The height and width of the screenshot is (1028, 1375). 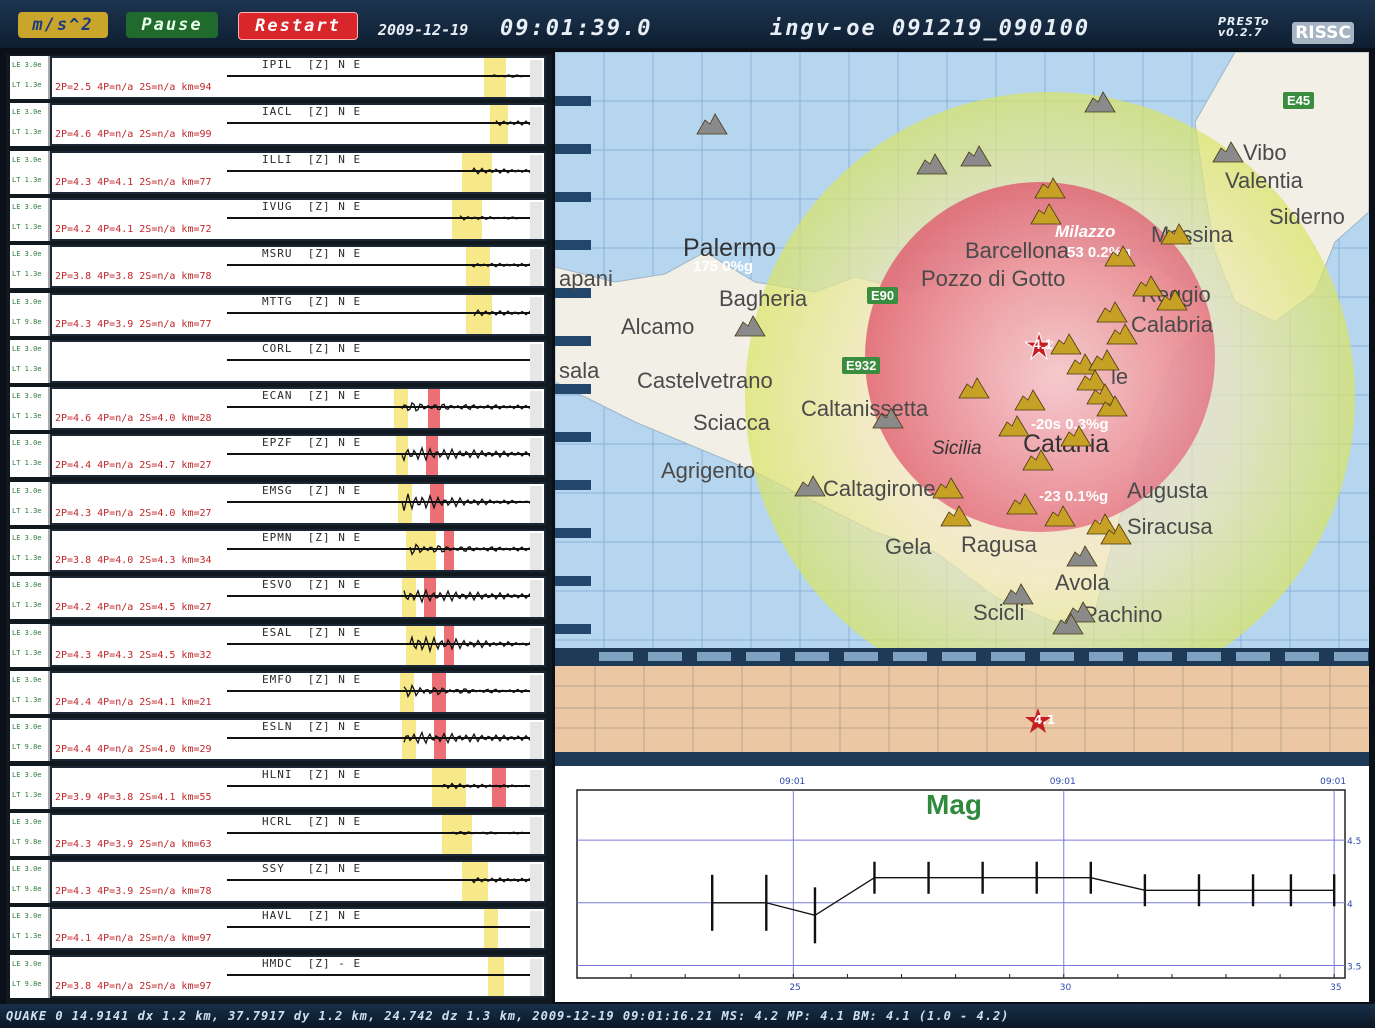 What do you see at coordinates (298, 409) in the screenshot?
I see `station-waveform: ECAN [Z] N E 2P=4.6 4P=n/a 2S=4.0 km=28` at bounding box center [298, 409].